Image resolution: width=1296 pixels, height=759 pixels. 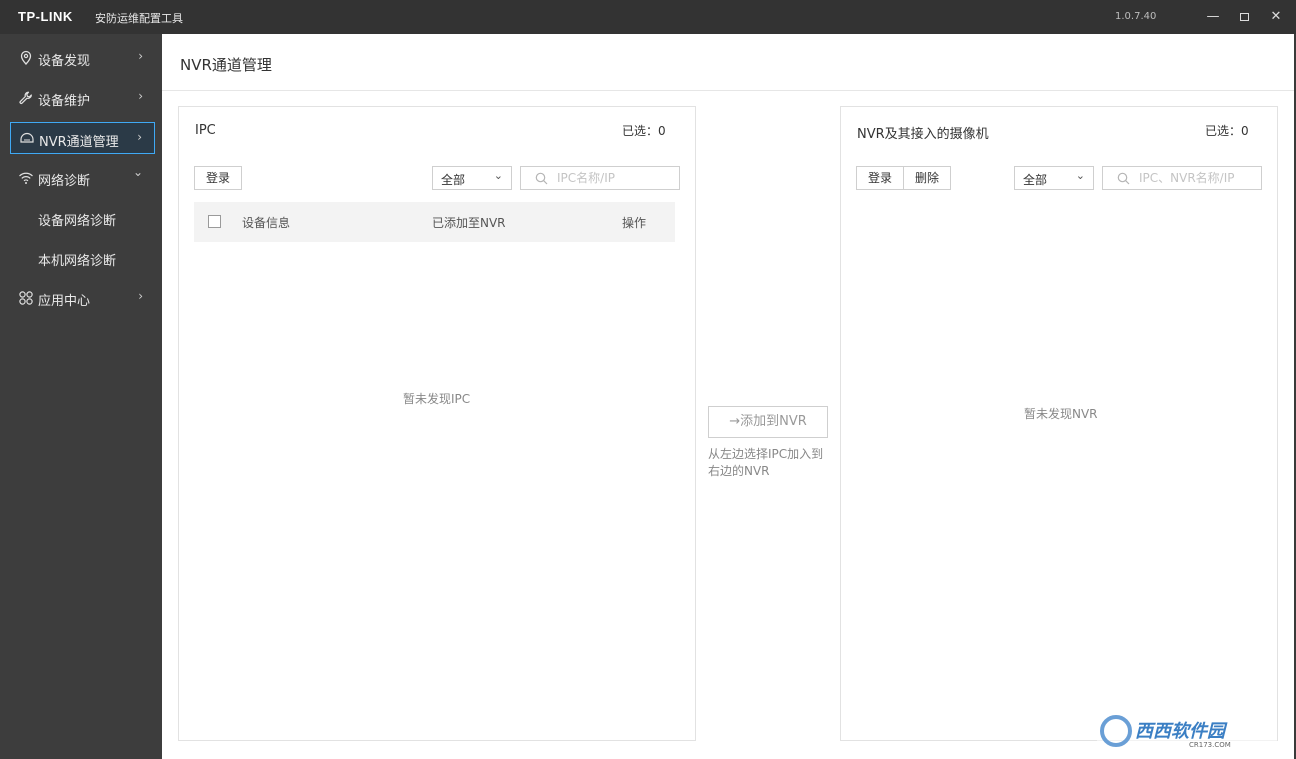 I want to click on maximize-icon, so click(x=1244, y=17).